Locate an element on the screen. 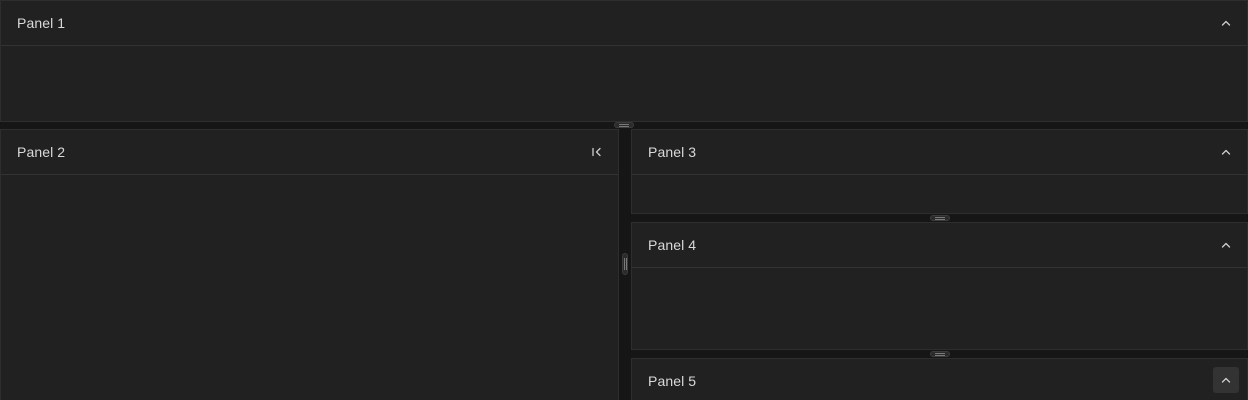  panel-3: Panel 3 is located at coordinates (939, 171).